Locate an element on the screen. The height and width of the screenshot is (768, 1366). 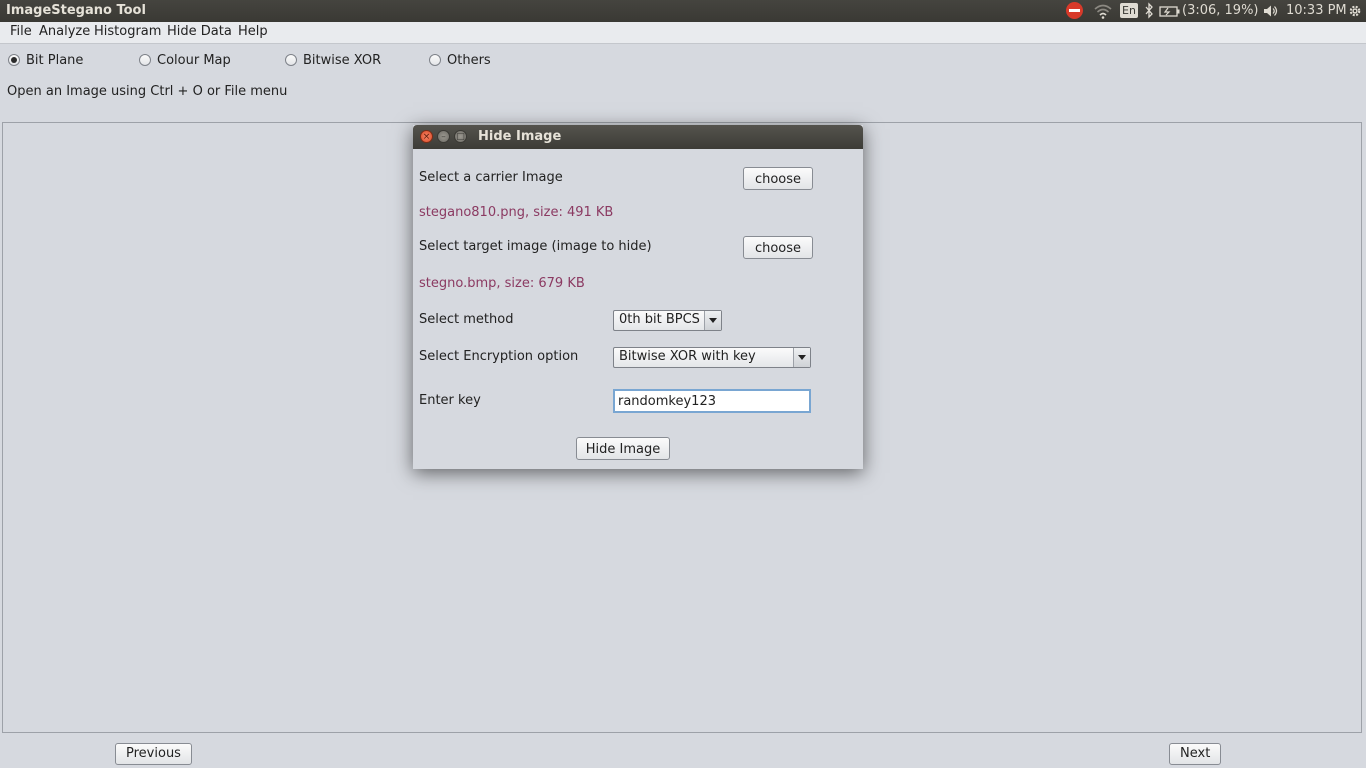
keyboard-layout-icon: En is located at coordinates (1129, 10).